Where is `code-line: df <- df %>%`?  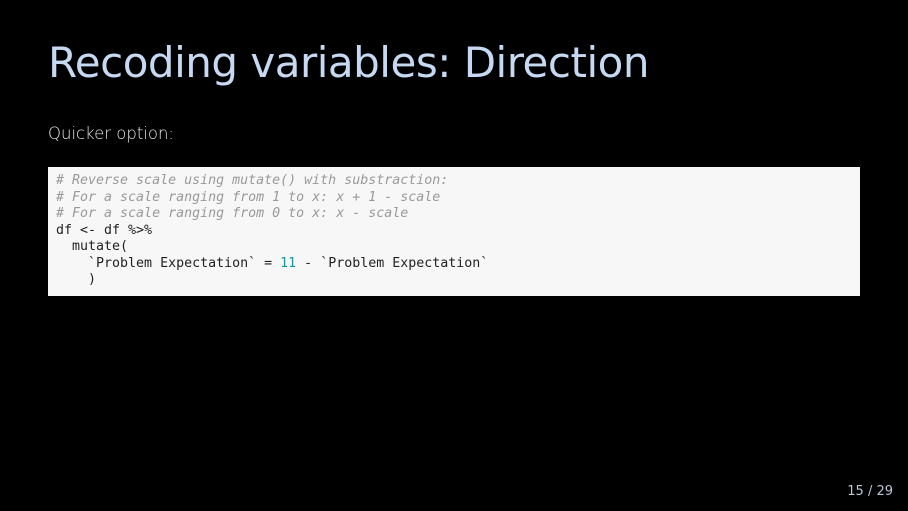 code-line: df <- df %>% is located at coordinates (104, 230).